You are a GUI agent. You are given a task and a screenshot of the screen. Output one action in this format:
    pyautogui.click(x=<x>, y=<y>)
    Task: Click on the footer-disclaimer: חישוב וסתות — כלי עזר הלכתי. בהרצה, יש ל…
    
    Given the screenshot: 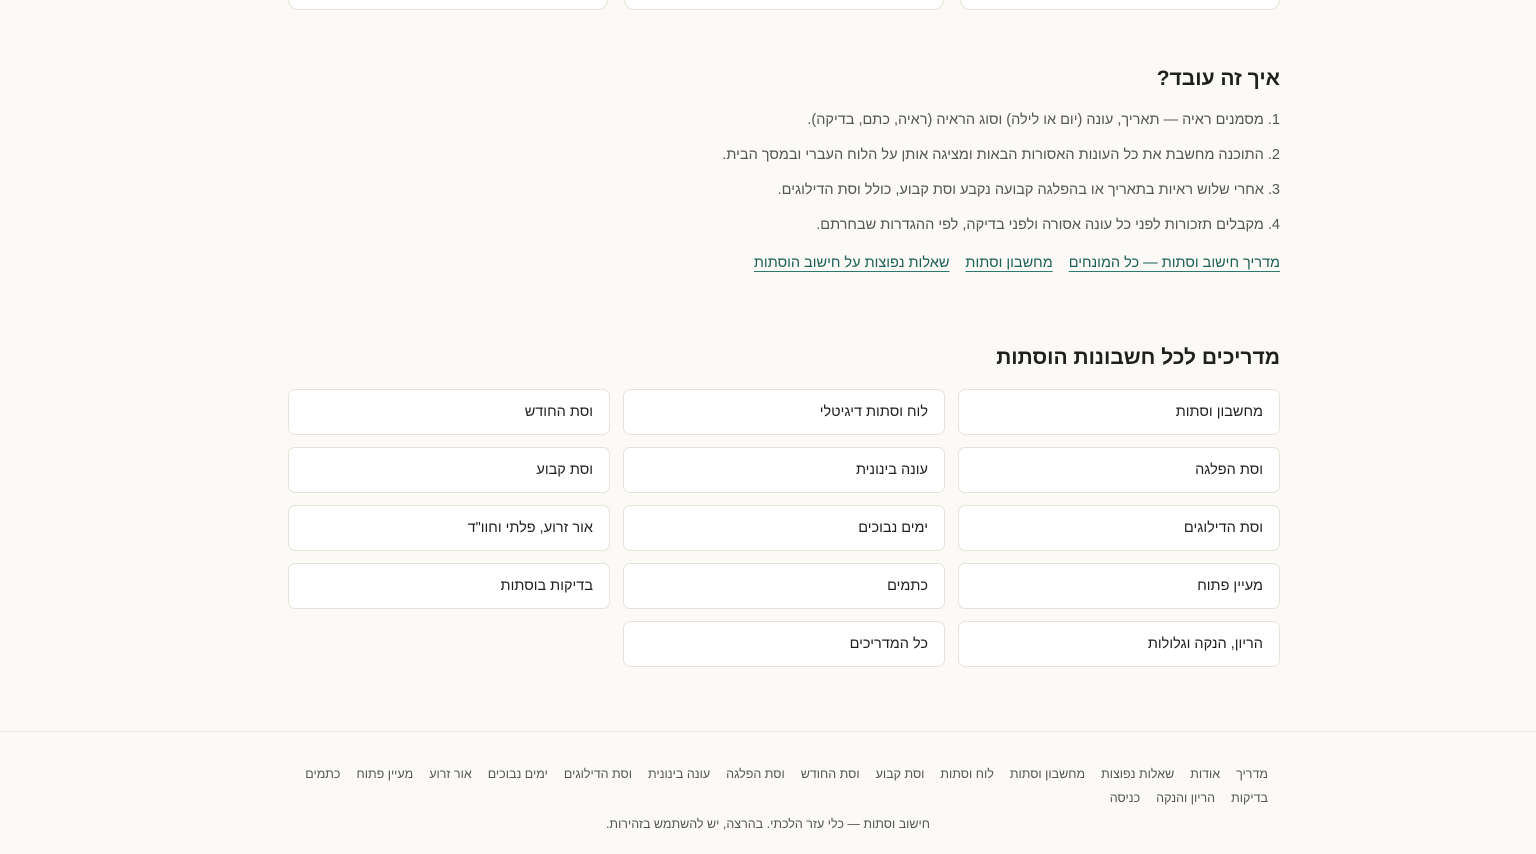 What is the action you would take?
    pyautogui.click(x=768, y=824)
    